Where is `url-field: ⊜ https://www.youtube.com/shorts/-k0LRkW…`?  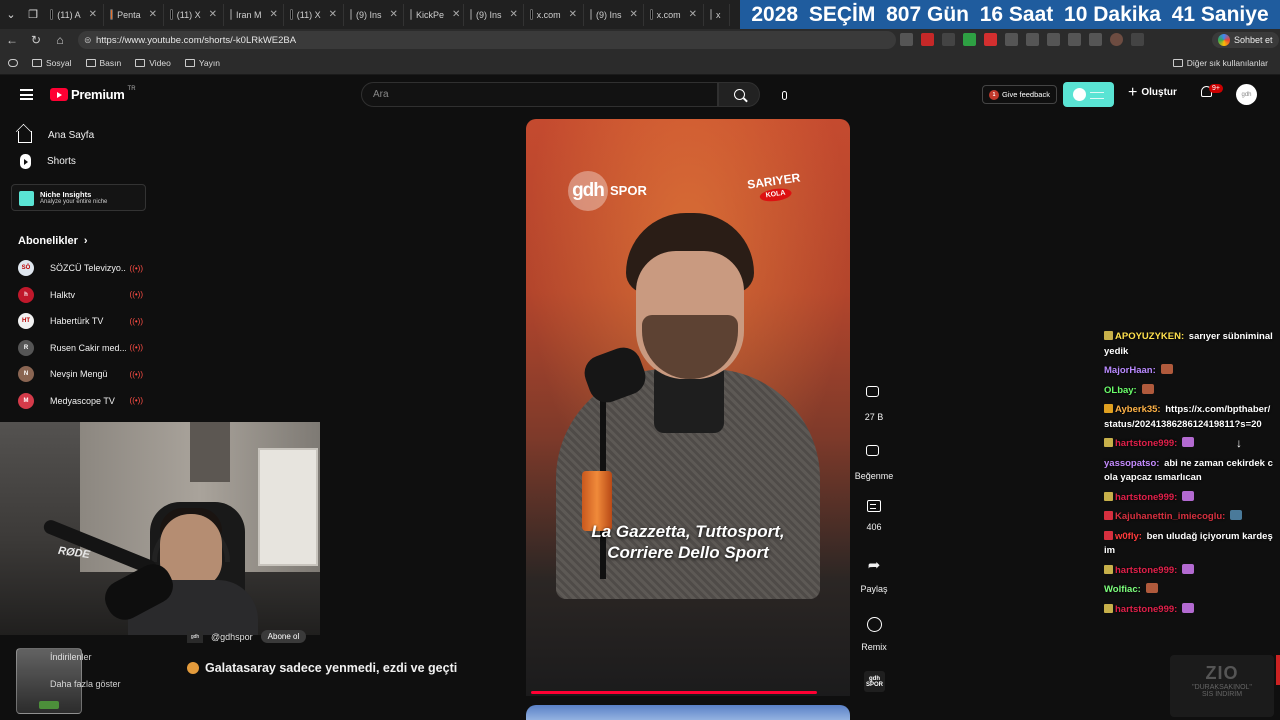
url-field: ⊜ https://www.youtube.com/shorts/-k0LRkW… is located at coordinates (487, 40).